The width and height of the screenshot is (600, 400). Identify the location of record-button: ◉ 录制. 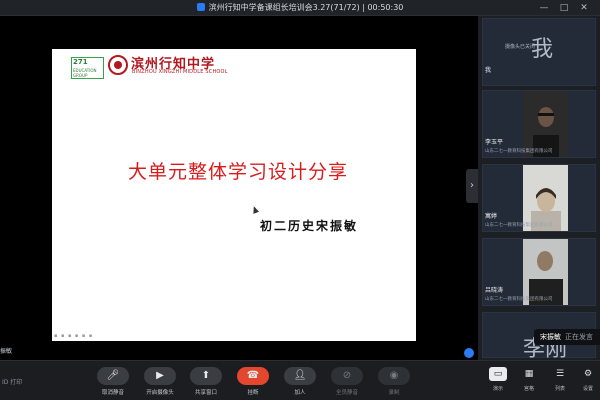
(394, 383).